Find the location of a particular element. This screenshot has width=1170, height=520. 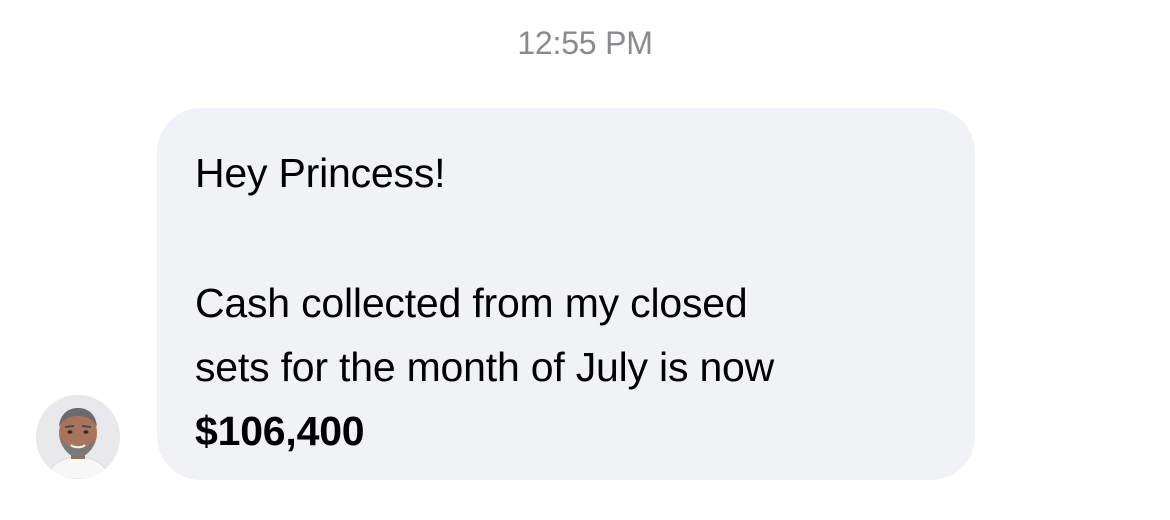

person-avatar-icon is located at coordinates (78, 437).